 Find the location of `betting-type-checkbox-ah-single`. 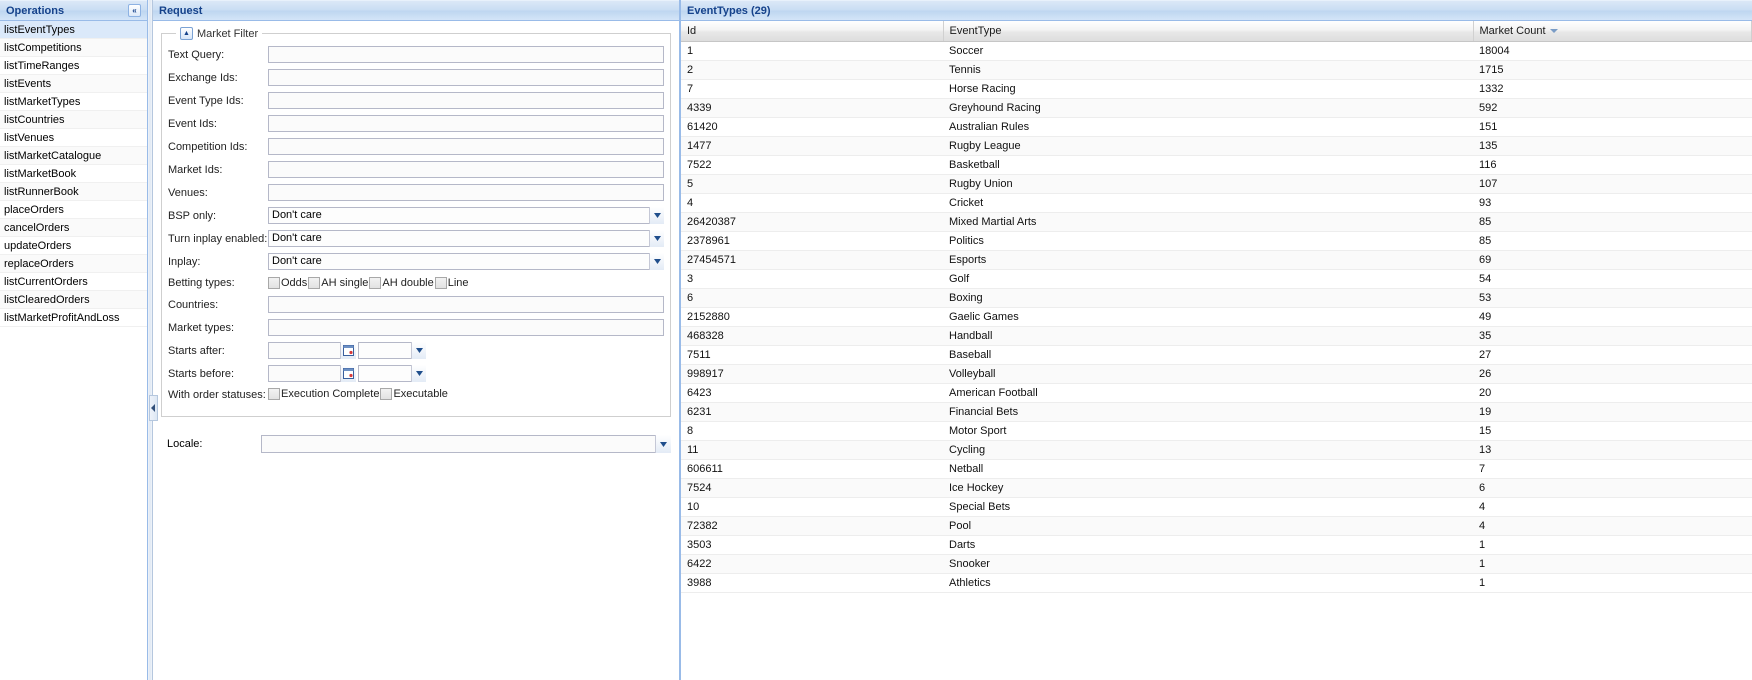

betting-type-checkbox-ah-single is located at coordinates (314, 283).